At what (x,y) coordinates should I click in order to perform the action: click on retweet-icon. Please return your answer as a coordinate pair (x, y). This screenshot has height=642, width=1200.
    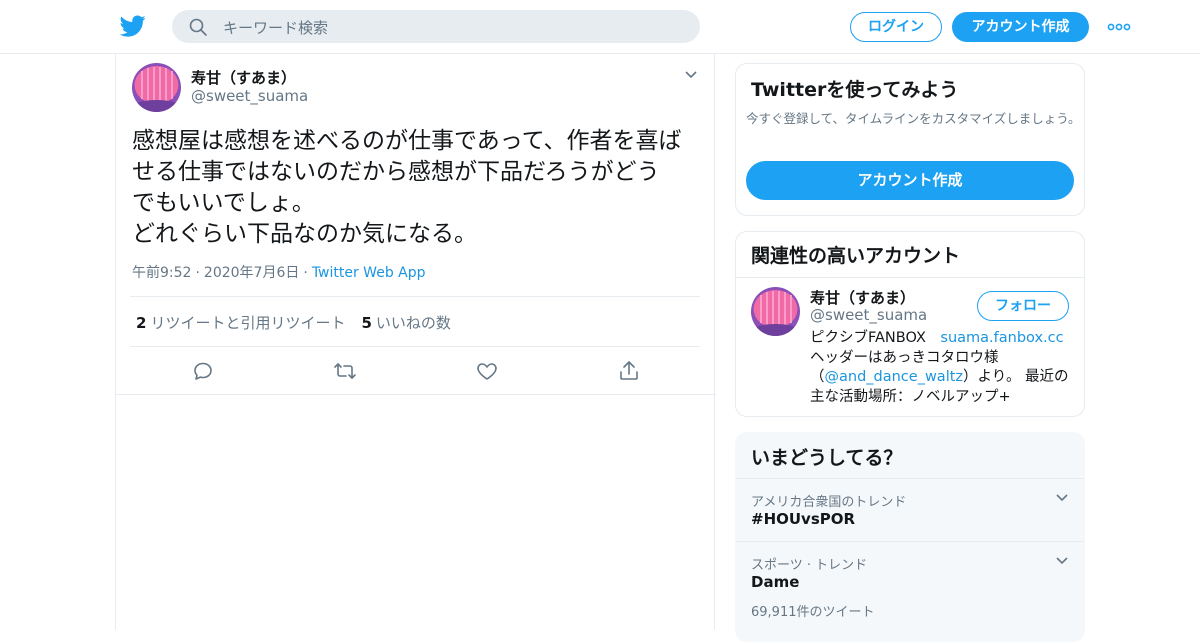
    Looking at the image, I should click on (345, 371).